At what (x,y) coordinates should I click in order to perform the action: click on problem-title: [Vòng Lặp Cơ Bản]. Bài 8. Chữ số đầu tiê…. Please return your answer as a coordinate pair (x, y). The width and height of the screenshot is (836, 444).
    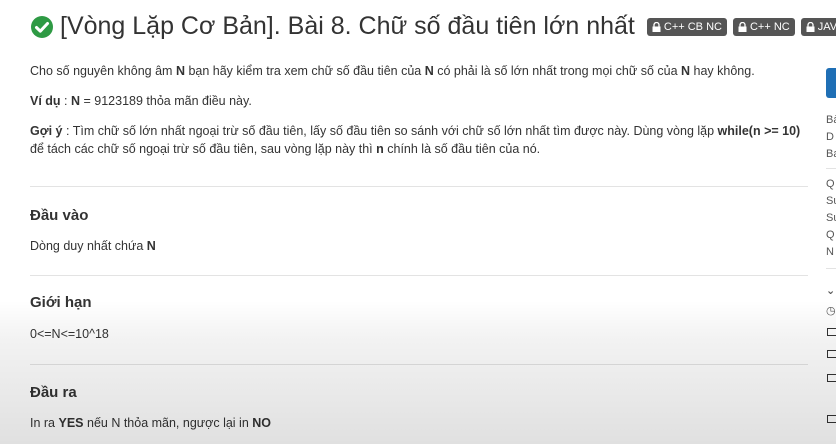
    Looking at the image, I should click on (347, 26).